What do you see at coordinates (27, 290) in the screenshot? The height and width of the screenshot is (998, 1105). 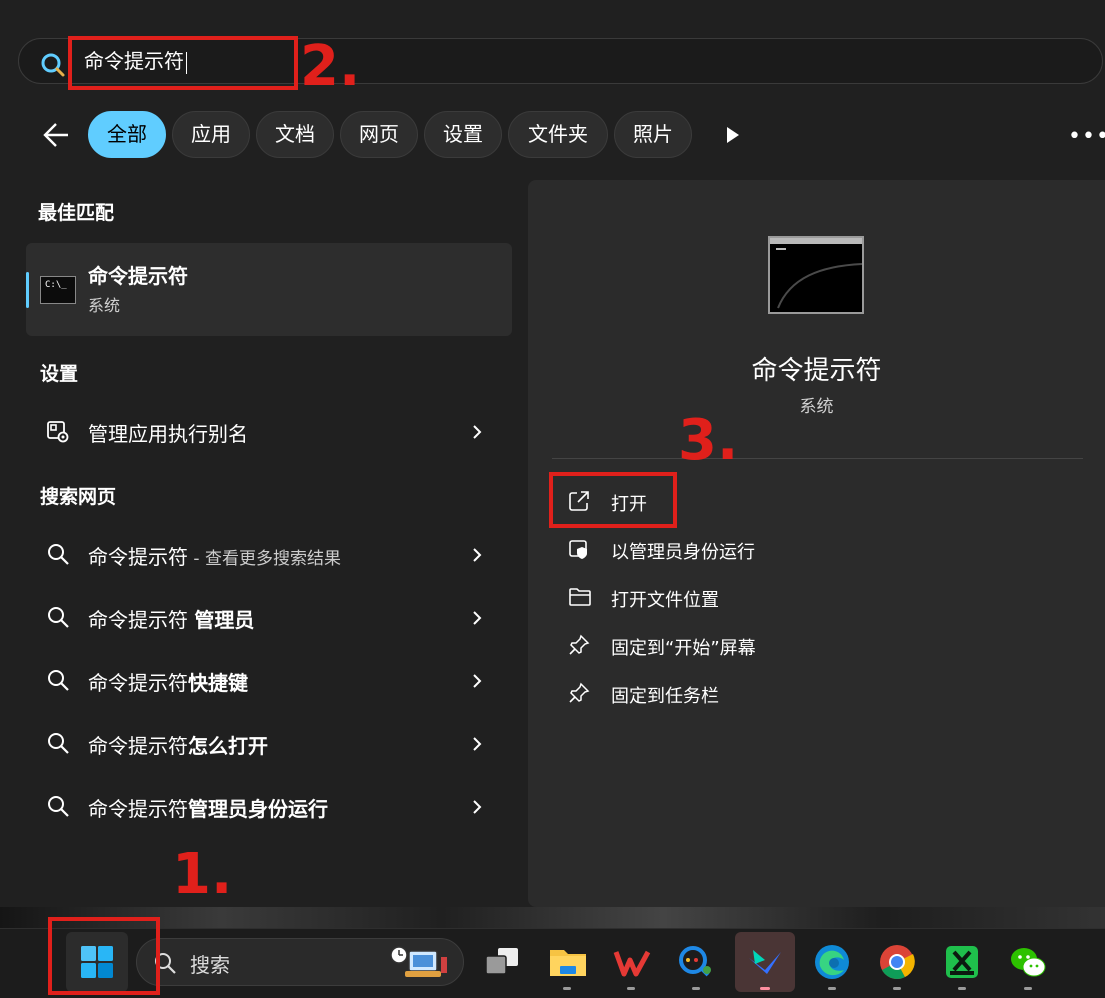 I see `selection-indicator` at bounding box center [27, 290].